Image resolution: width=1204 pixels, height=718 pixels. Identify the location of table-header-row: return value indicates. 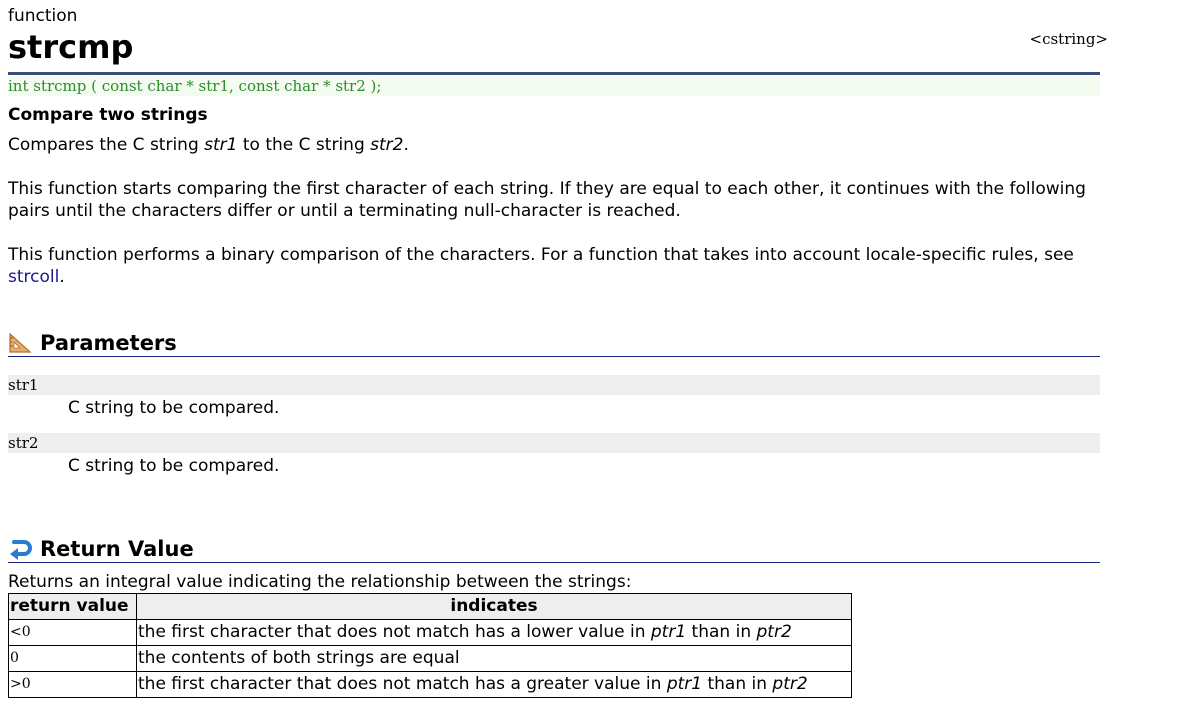
(430, 606).